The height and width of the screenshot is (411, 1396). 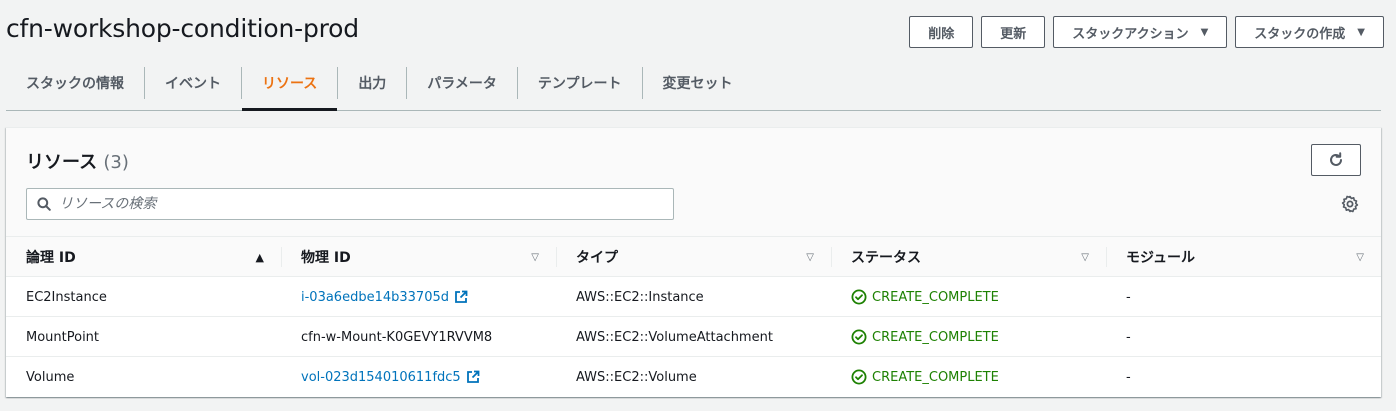 I want to click on physical-id-text: i-03a6edbe14b33705d, so click(x=375, y=297).